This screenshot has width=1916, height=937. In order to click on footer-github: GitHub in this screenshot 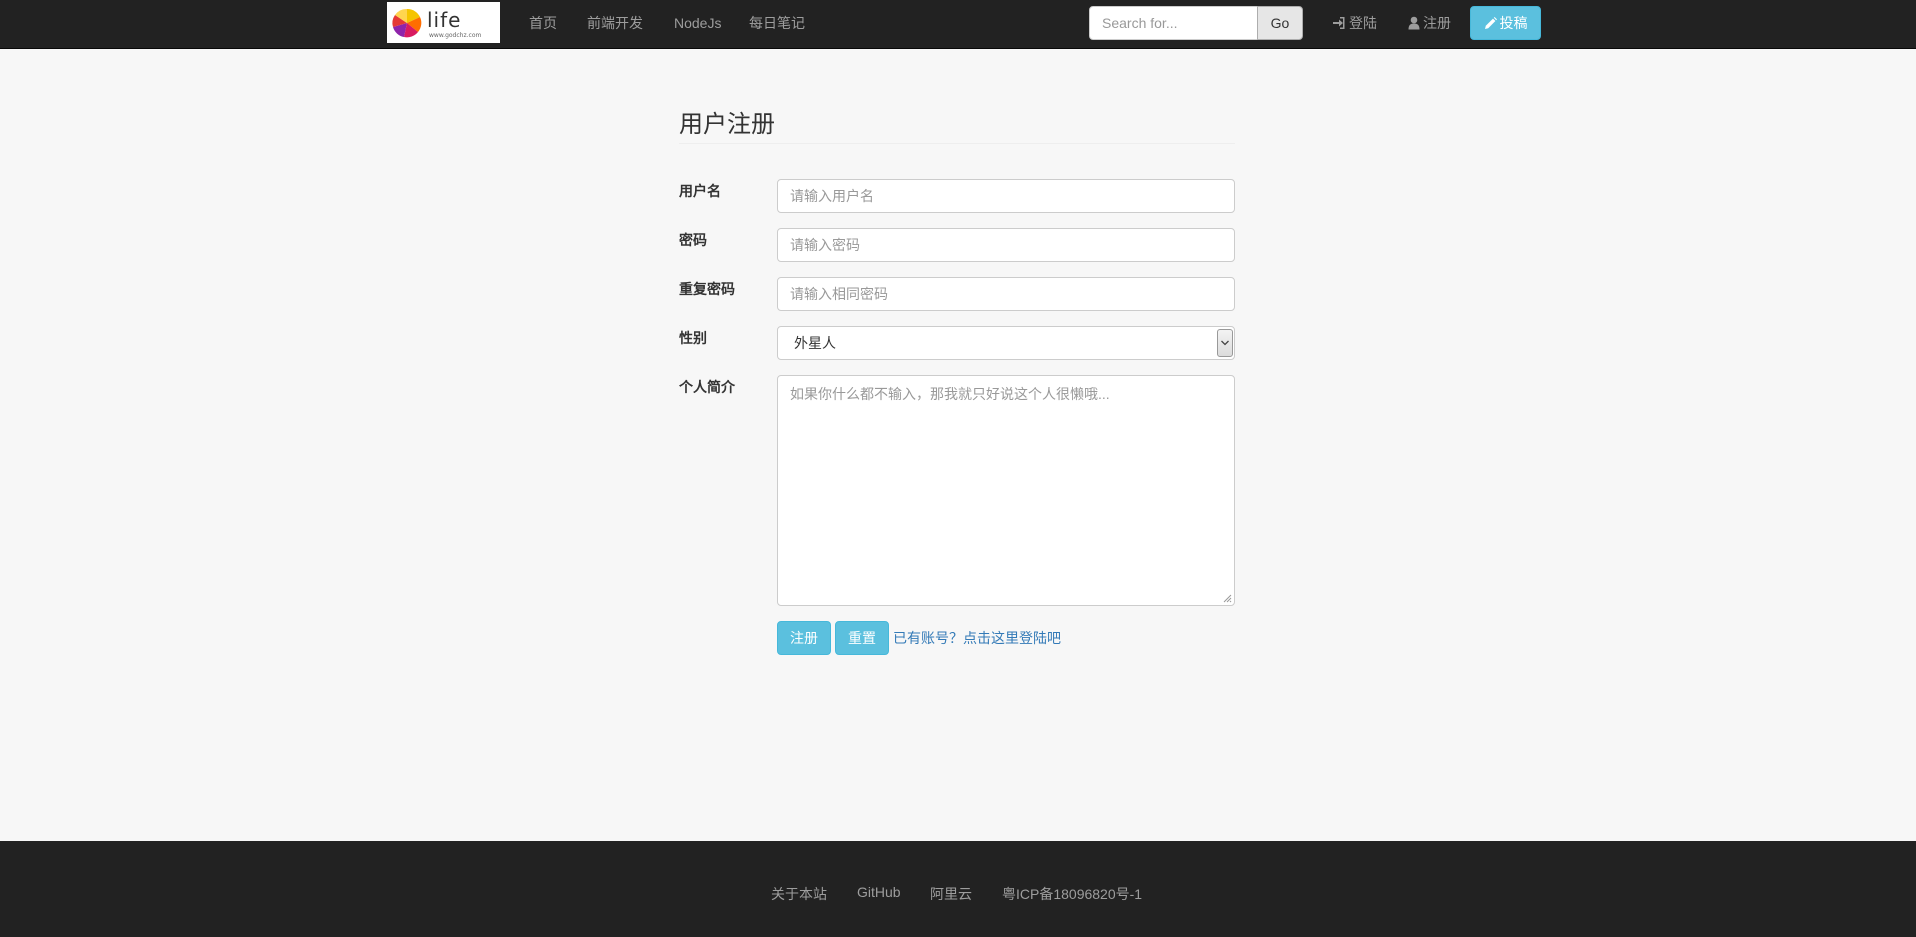, I will do `click(879, 892)`.